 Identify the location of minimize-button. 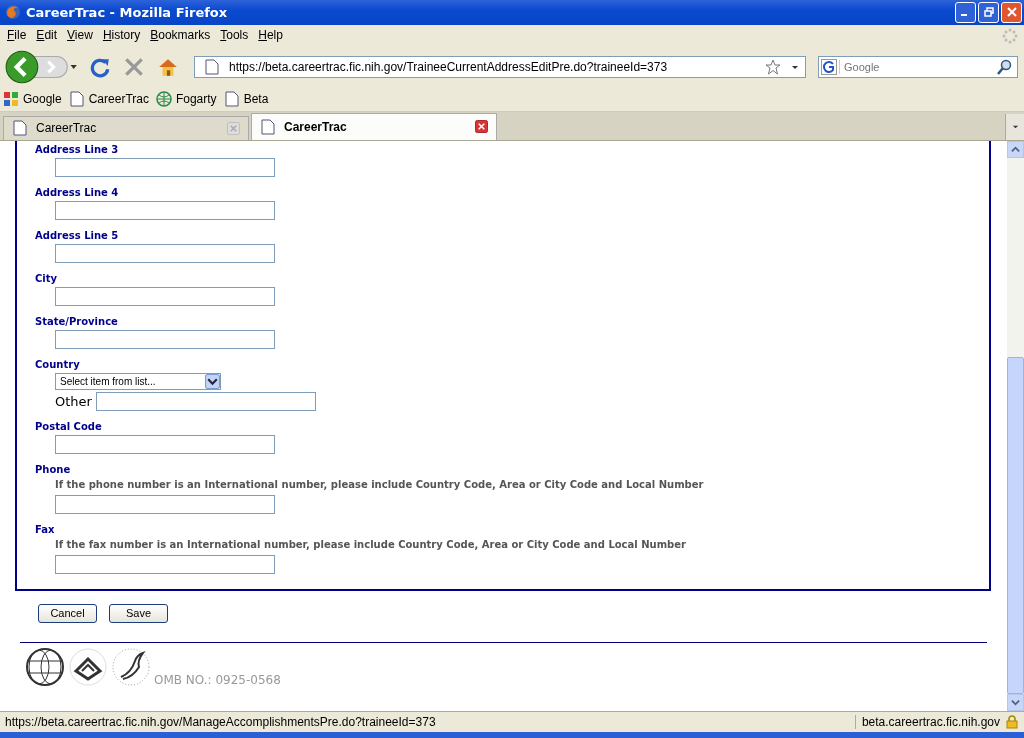
(965, 12).